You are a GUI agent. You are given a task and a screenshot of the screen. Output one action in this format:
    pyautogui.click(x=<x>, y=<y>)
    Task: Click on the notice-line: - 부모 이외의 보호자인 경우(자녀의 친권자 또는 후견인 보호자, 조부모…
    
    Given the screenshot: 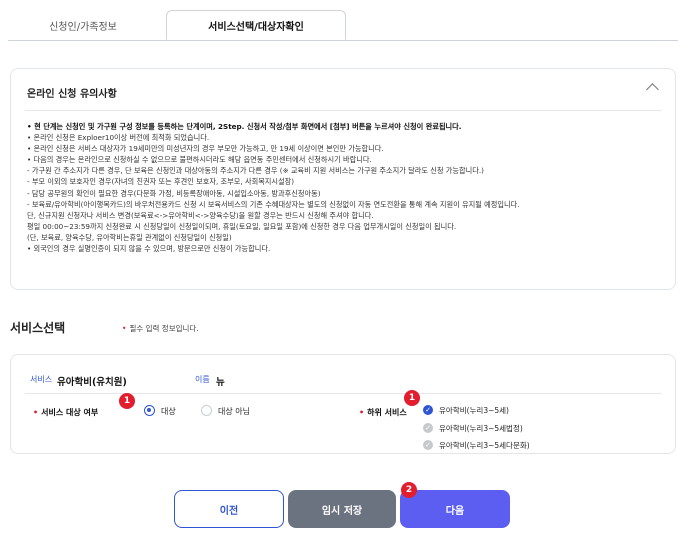 What is the action you would take?
    pyautogui.click(x=161, y=182)
    